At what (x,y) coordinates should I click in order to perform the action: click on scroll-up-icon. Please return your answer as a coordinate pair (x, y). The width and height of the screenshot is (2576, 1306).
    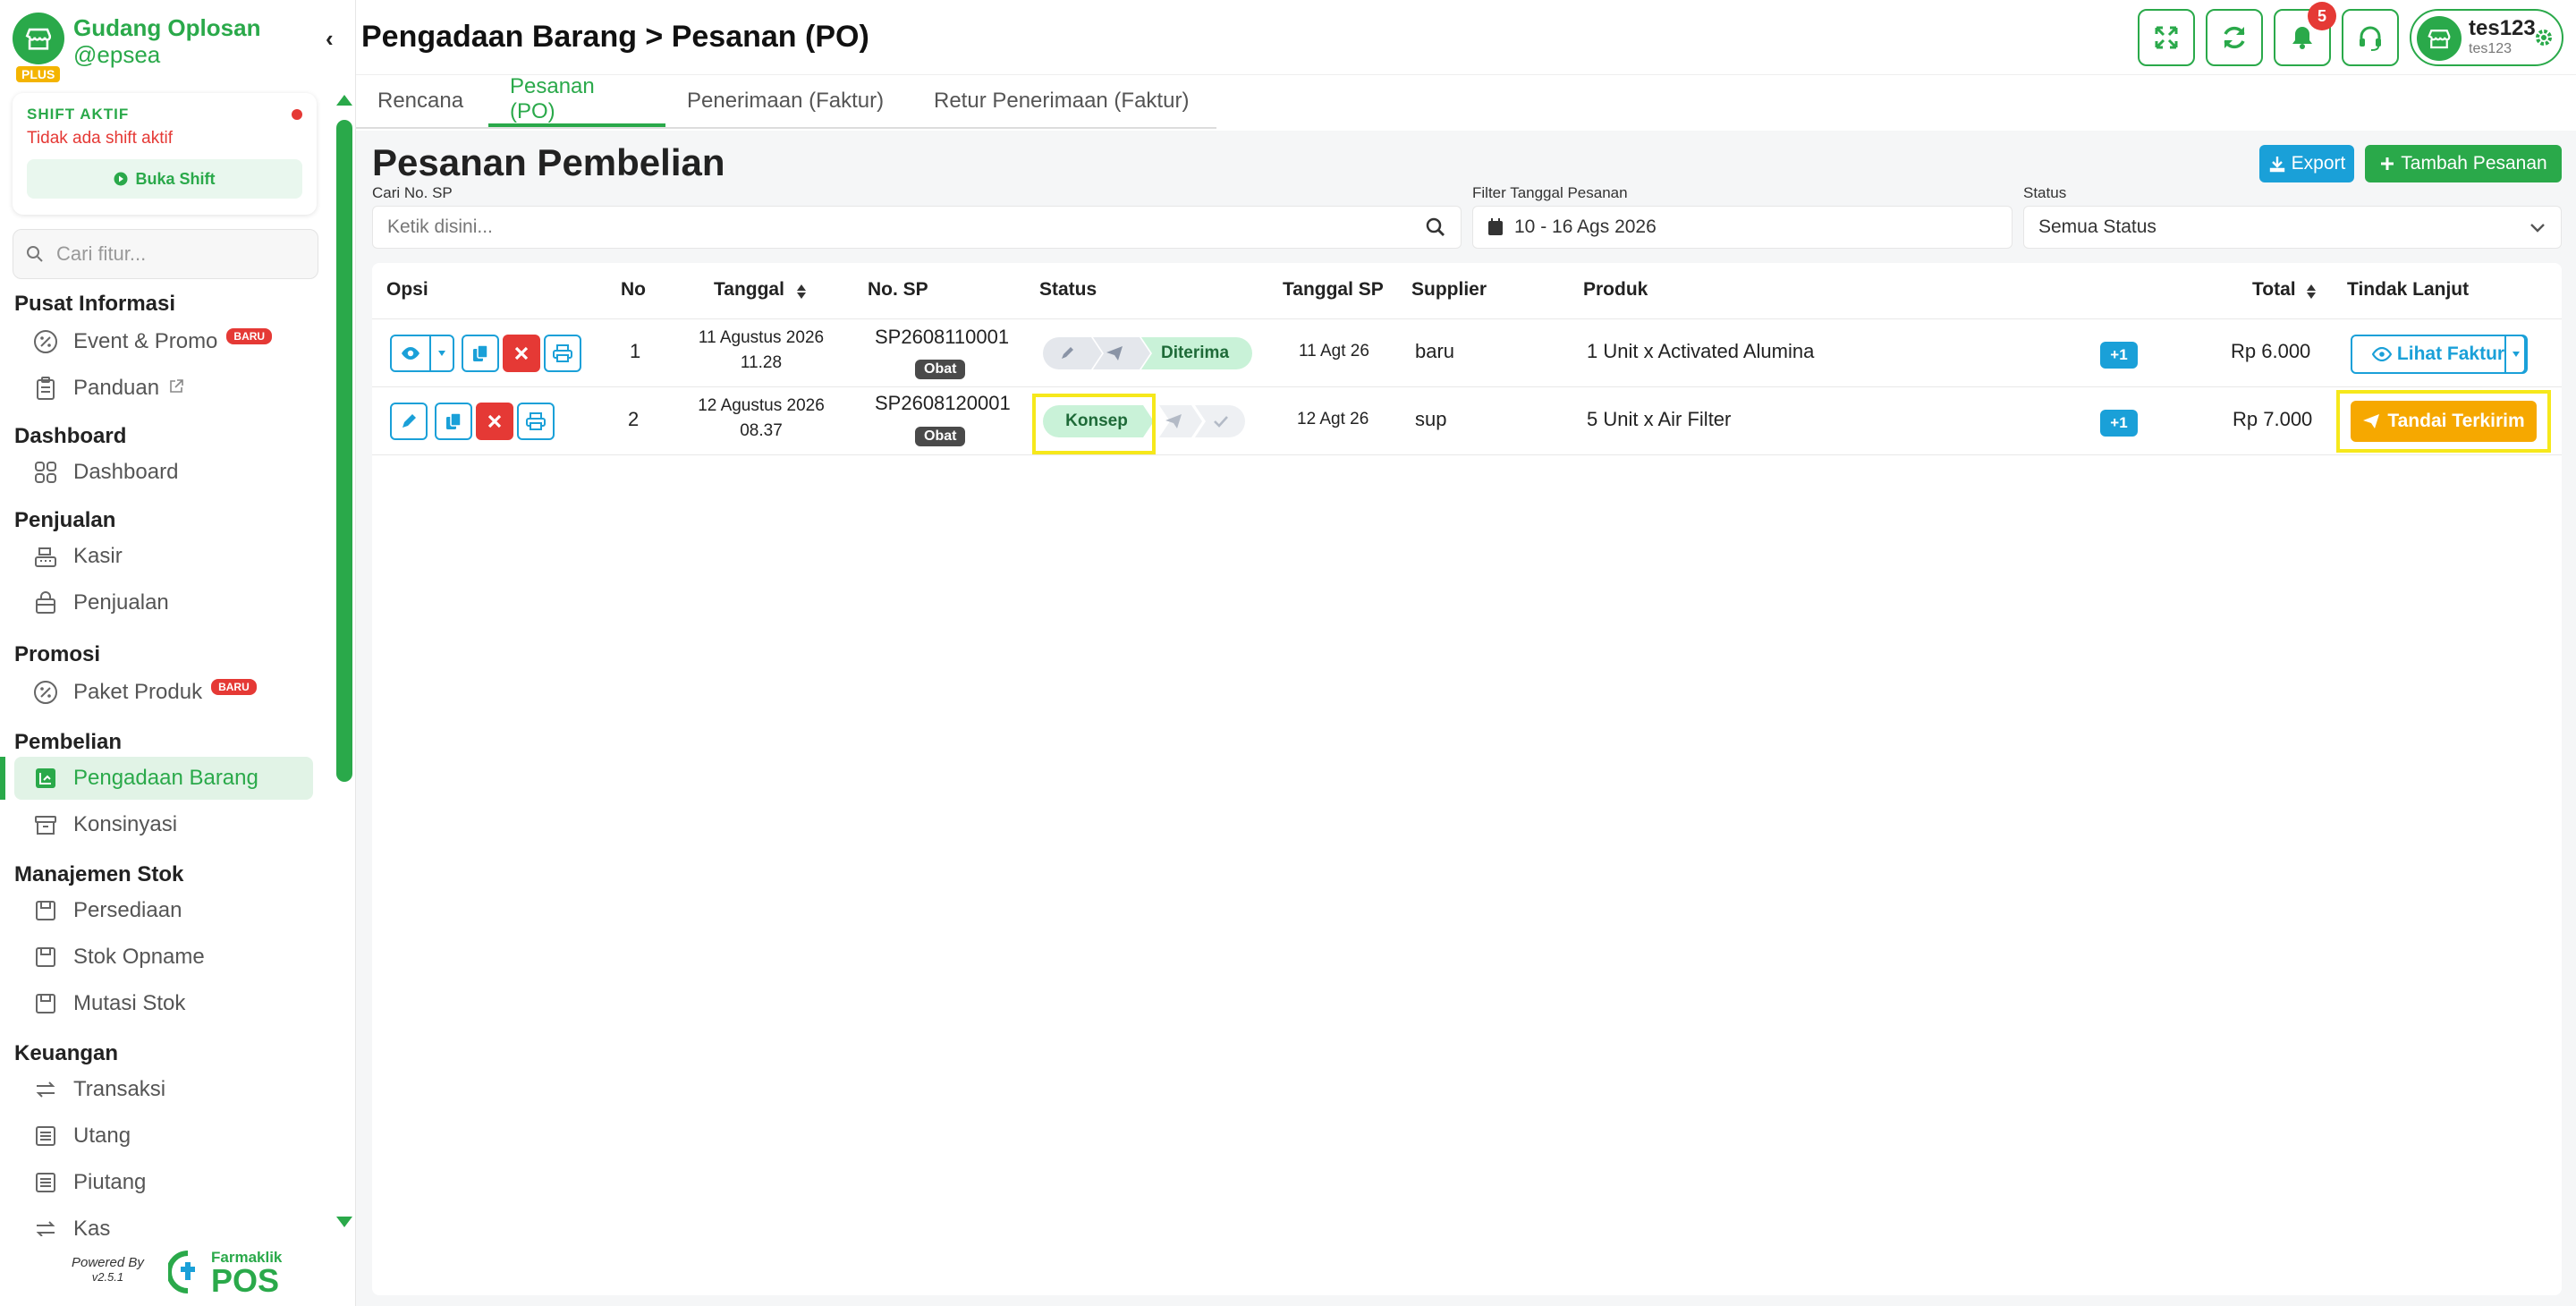
    Looking at the image, I should click on (344, 100).